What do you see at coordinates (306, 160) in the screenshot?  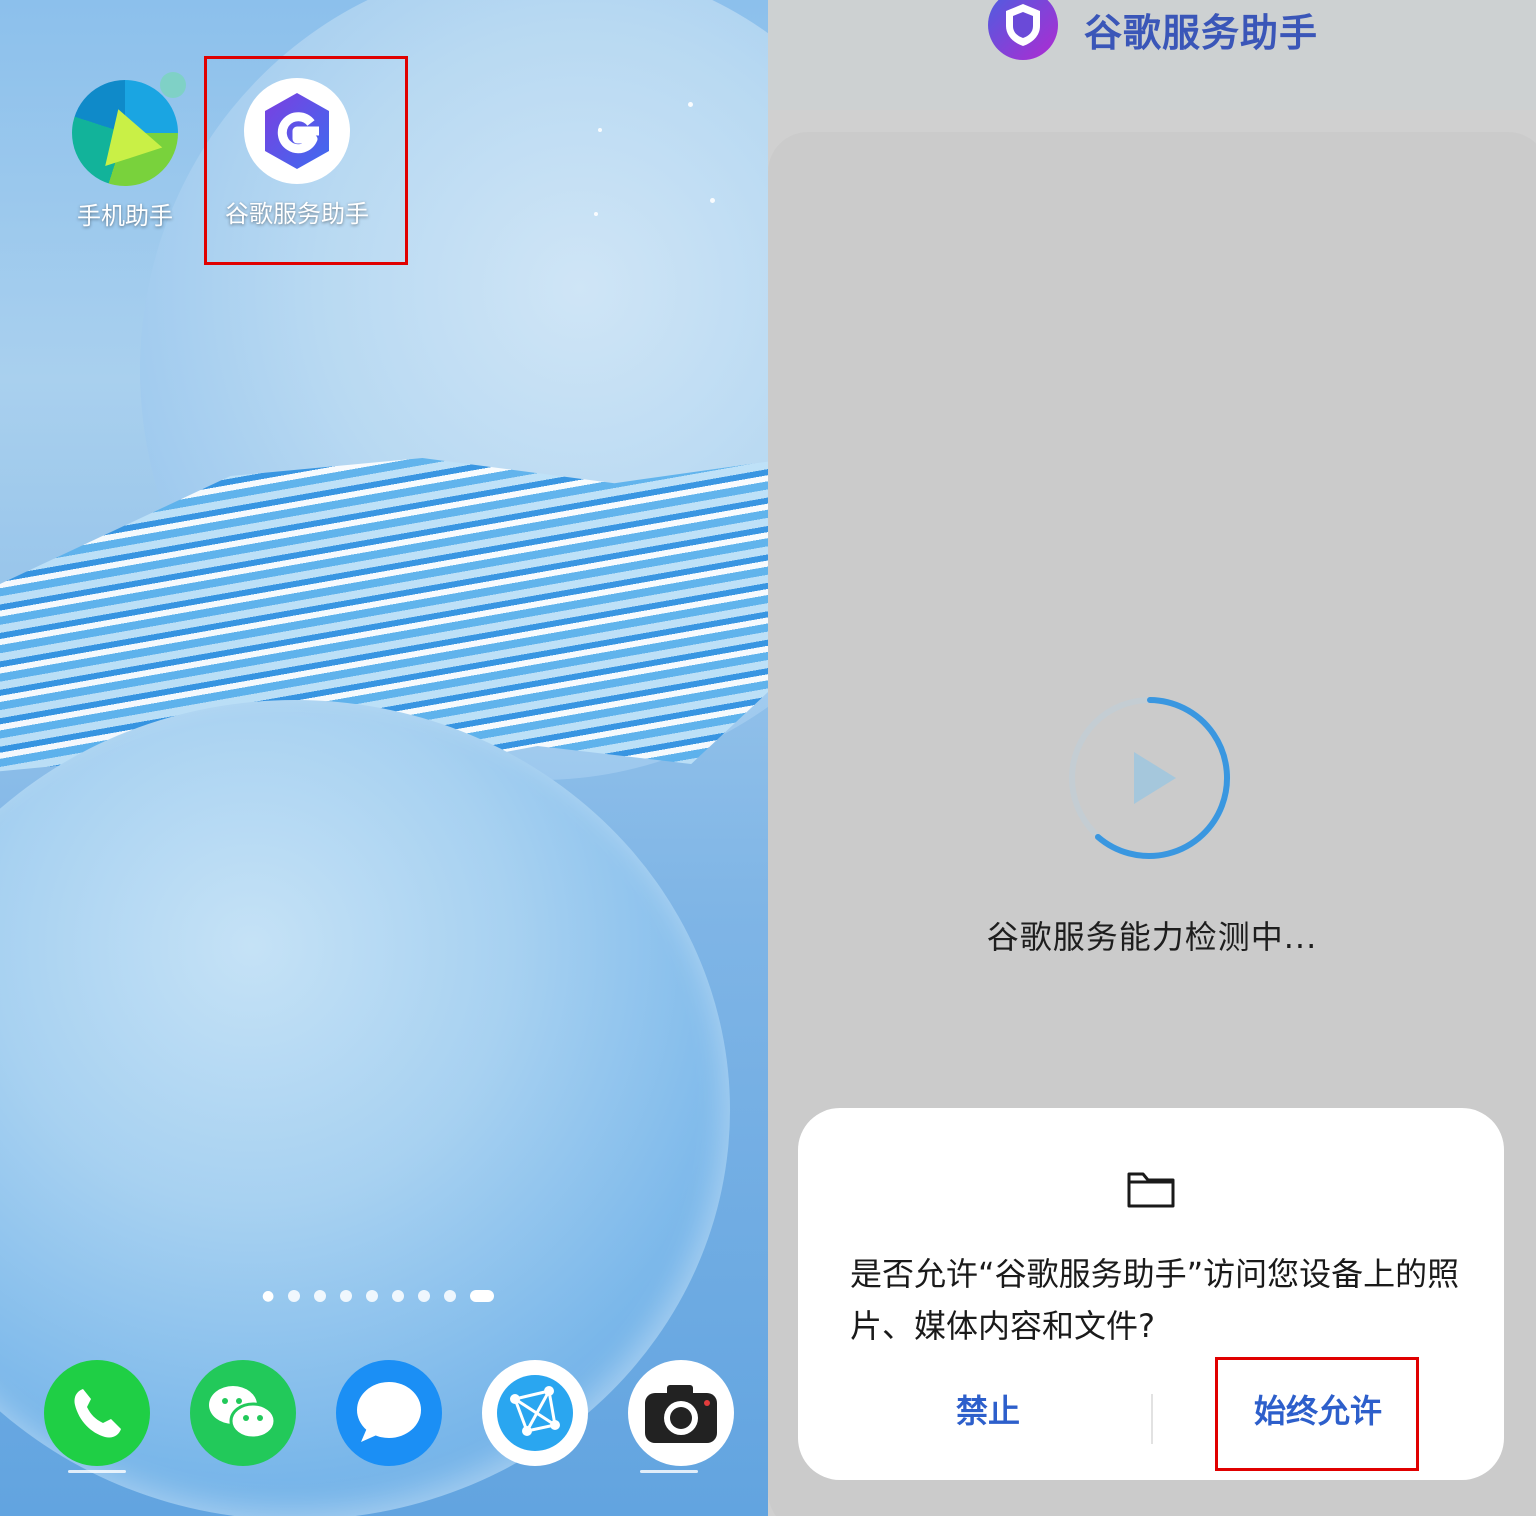 I see `highlight-box-app-icon` at bounding box center [306, 160].